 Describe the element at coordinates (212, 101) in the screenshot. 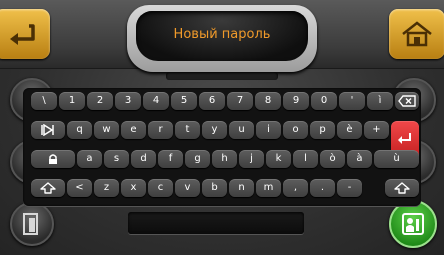

I see `key: 6` at that location.